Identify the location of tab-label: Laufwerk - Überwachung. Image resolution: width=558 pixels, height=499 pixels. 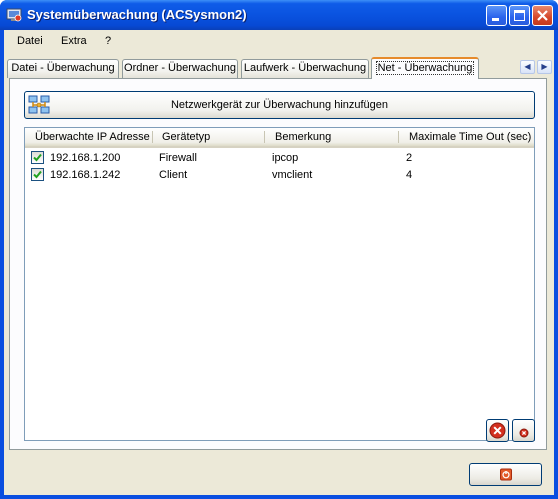
(305, 68).